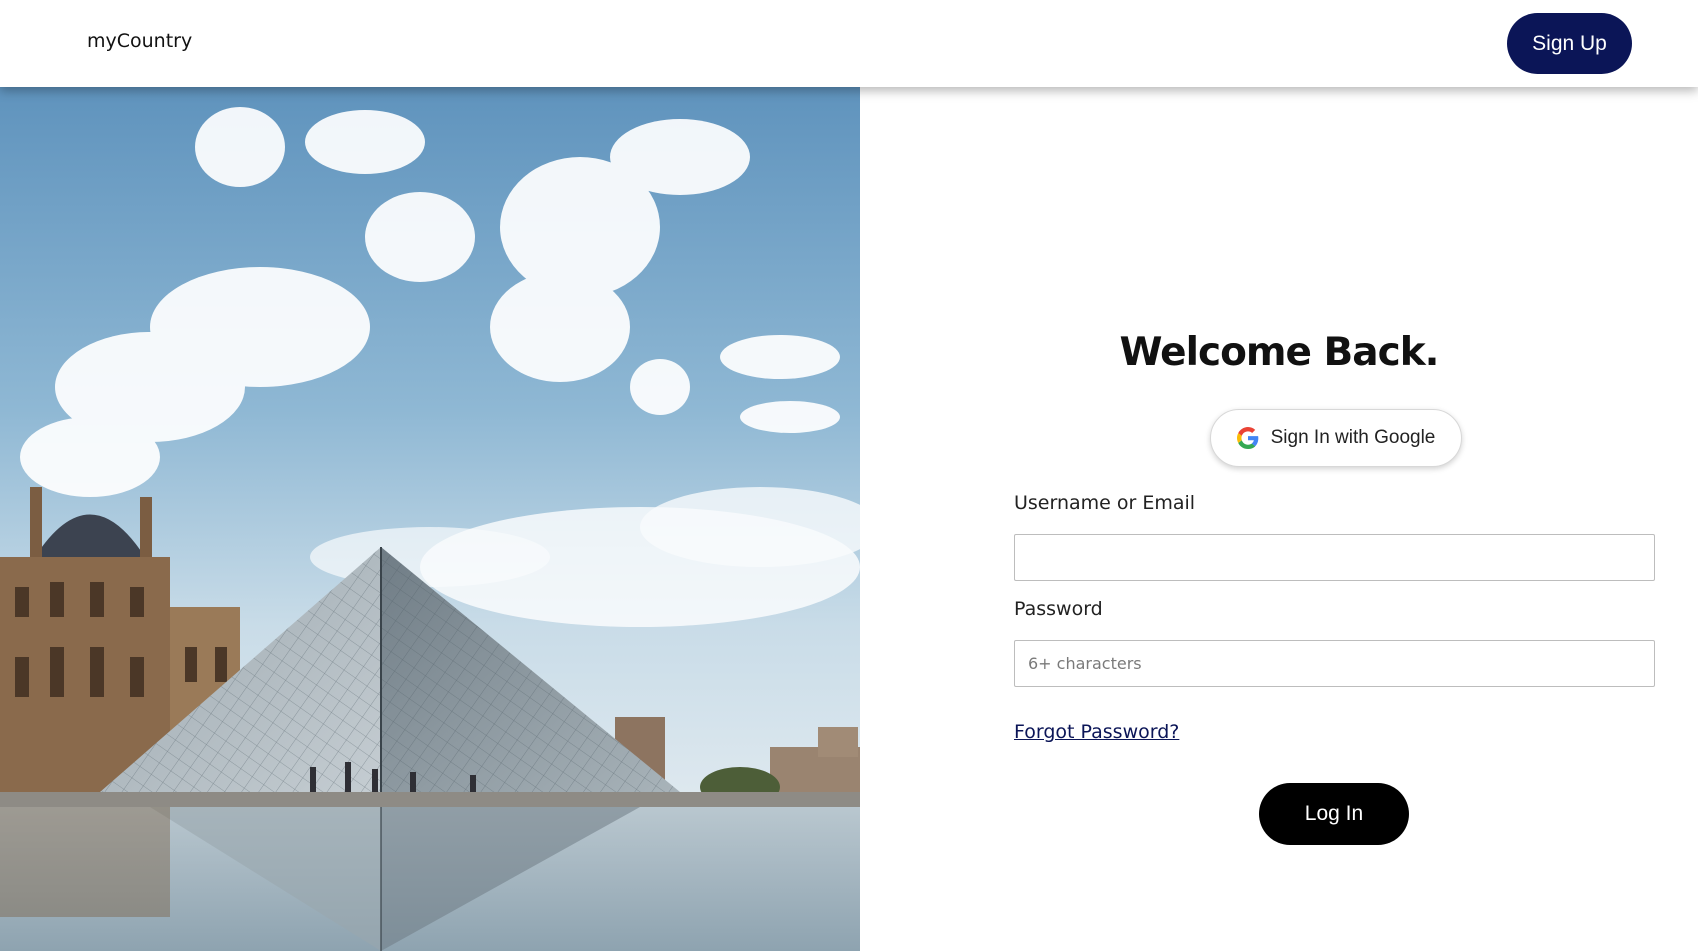  Describe the element at coordinates (1334, 557) in the screenshot. I see `username-input` at that location.